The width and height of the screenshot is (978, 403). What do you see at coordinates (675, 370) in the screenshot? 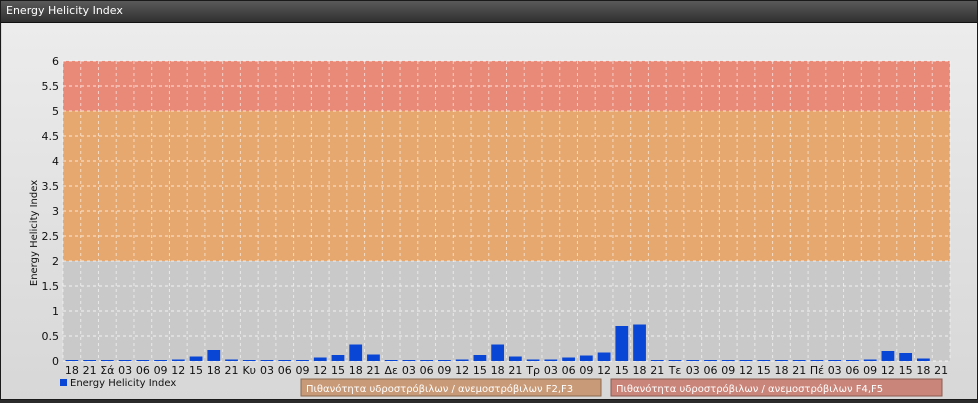
I see `x-tick-label: Τε` at bounding box center [675, 370].